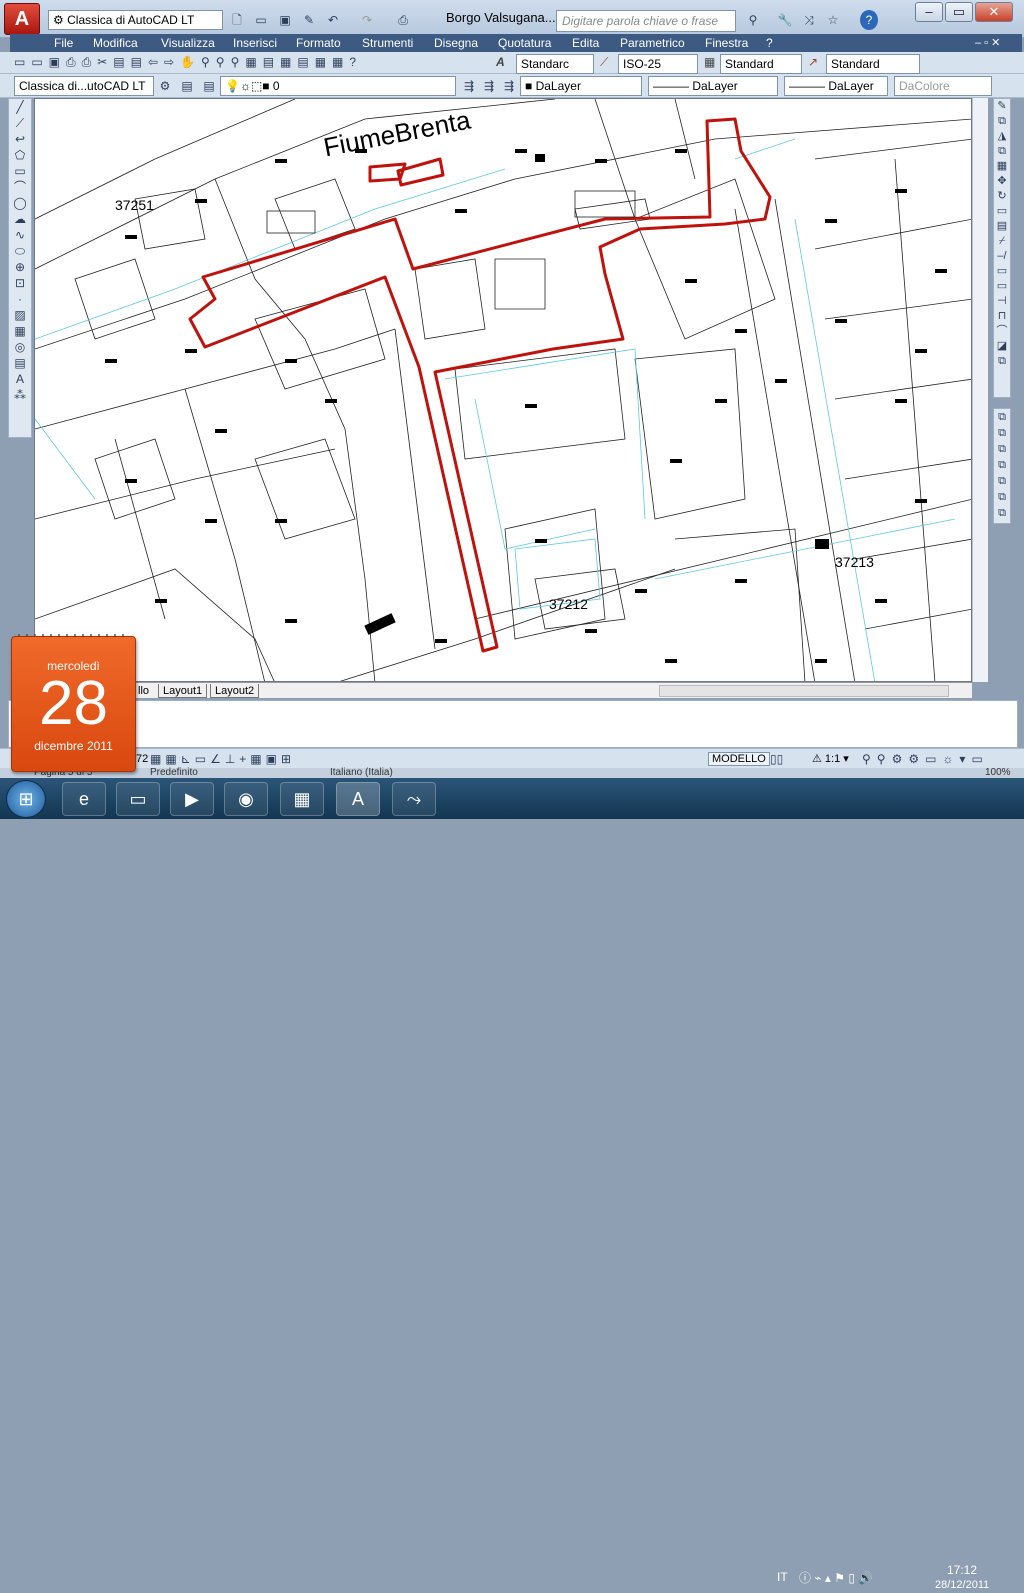  What do you see at coordinates (318, 43) in the screenshot?
I see `menu-formato: Formato` at bounding box center [318, 43].